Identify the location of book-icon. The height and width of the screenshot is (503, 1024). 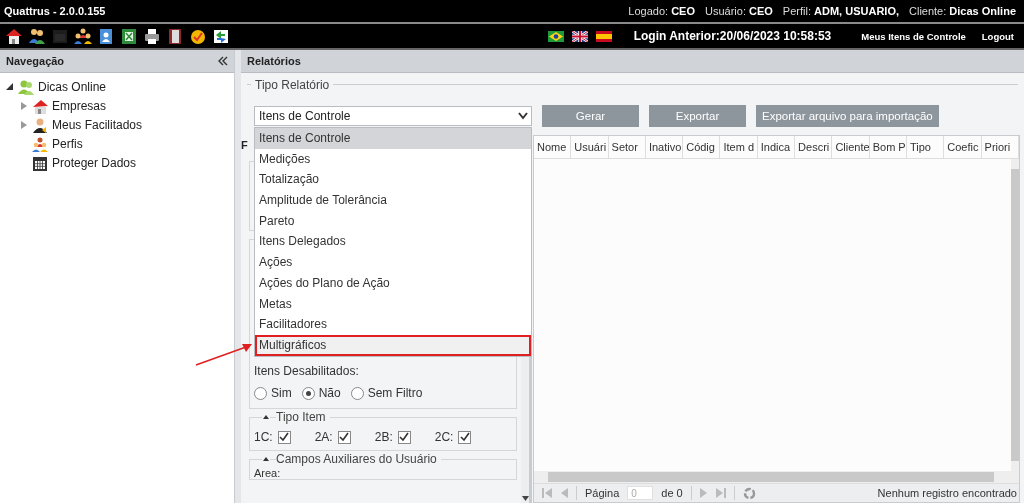
(175, 36).